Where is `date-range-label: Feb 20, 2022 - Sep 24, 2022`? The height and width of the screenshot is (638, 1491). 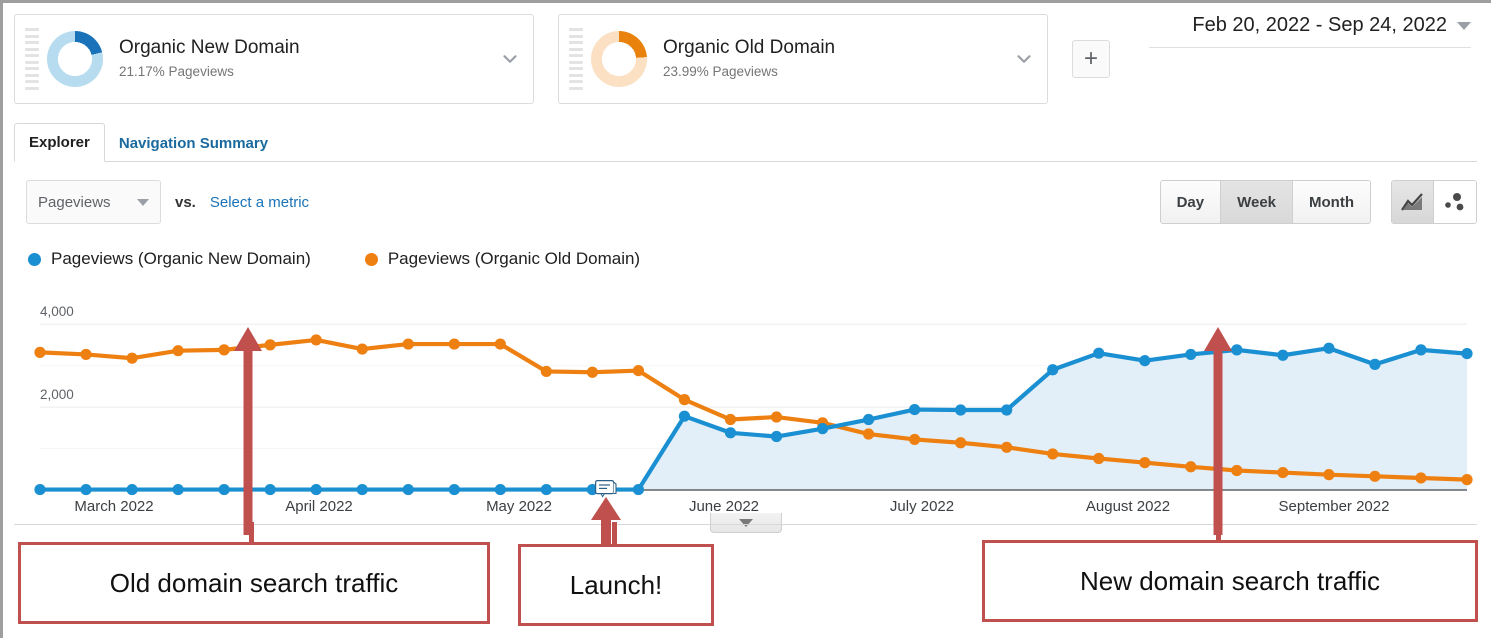
date-range-label: Feb 20, 2022 - Sep 24, 2022 is located at coordinates (1319, 25).